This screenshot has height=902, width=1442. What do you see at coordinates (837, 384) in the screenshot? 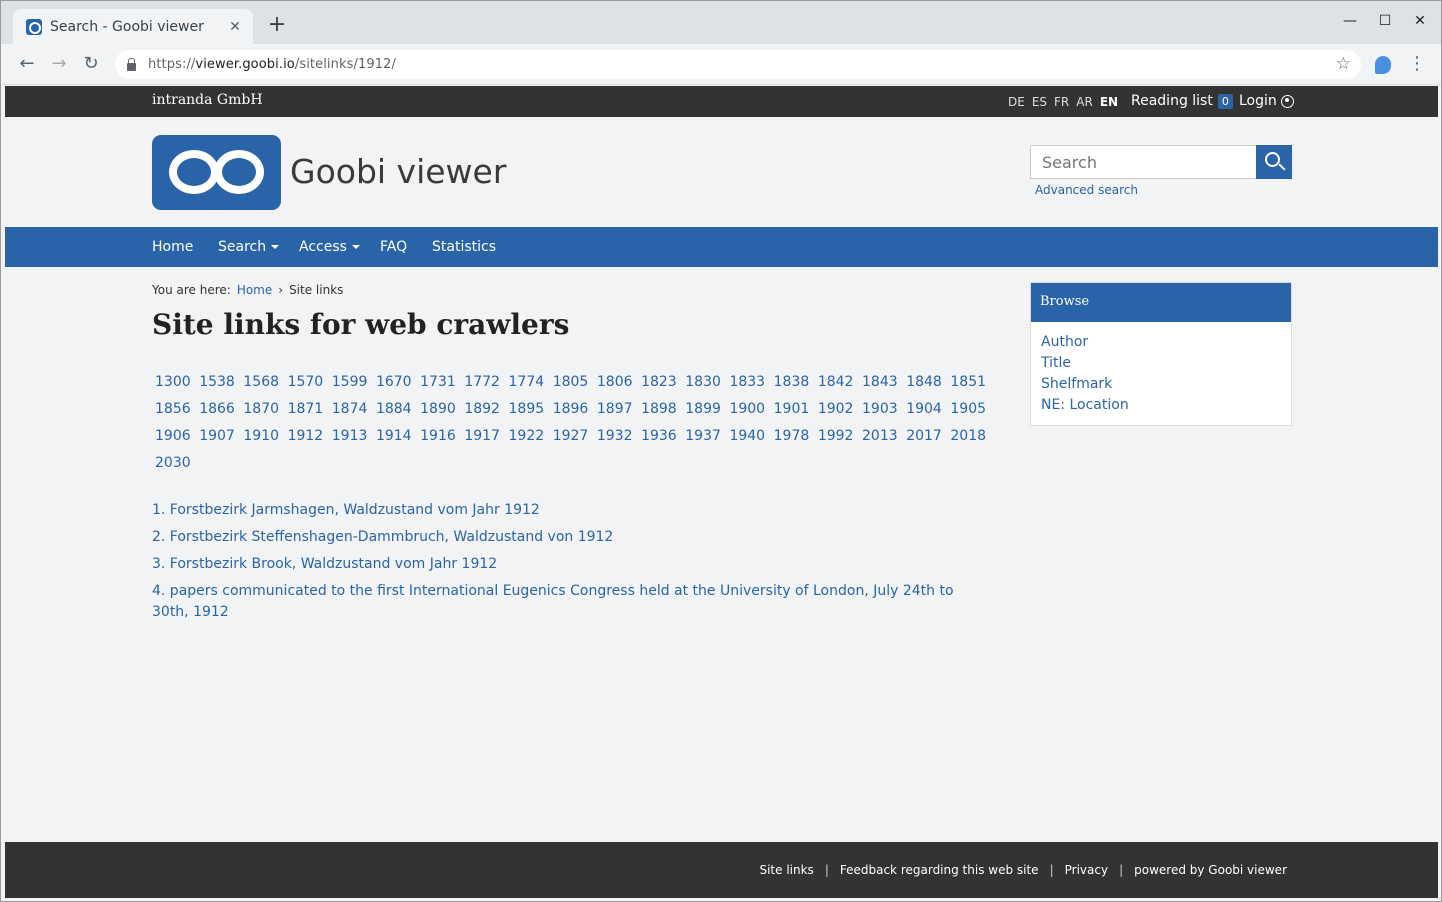
I see `year-link: 1842` at bounding box center [837, 384].